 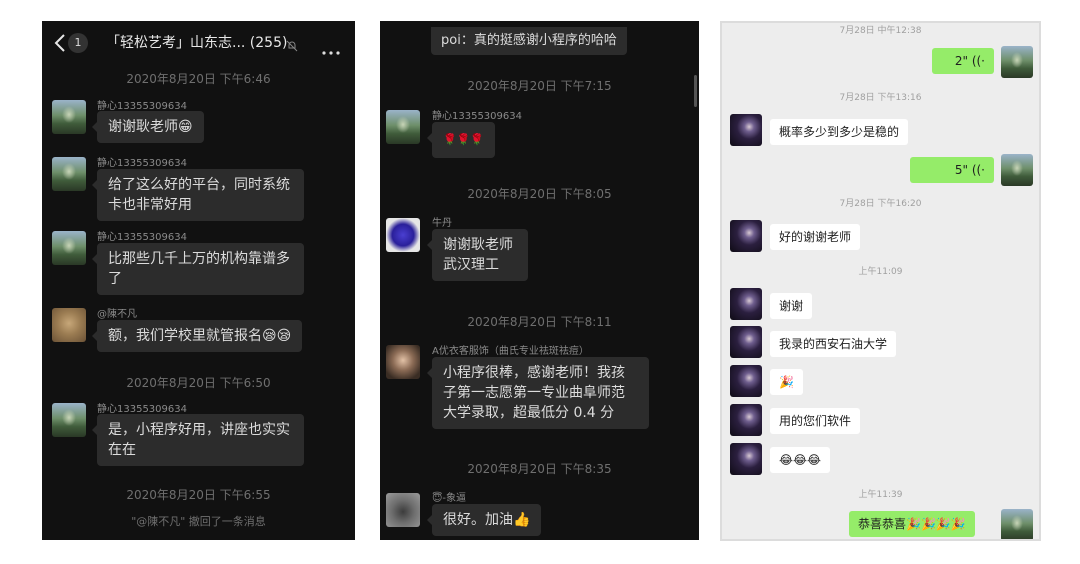 I want to click on message-bubble: 是，小程序好用，讲座也实实在在, so click(x=198, y=440).